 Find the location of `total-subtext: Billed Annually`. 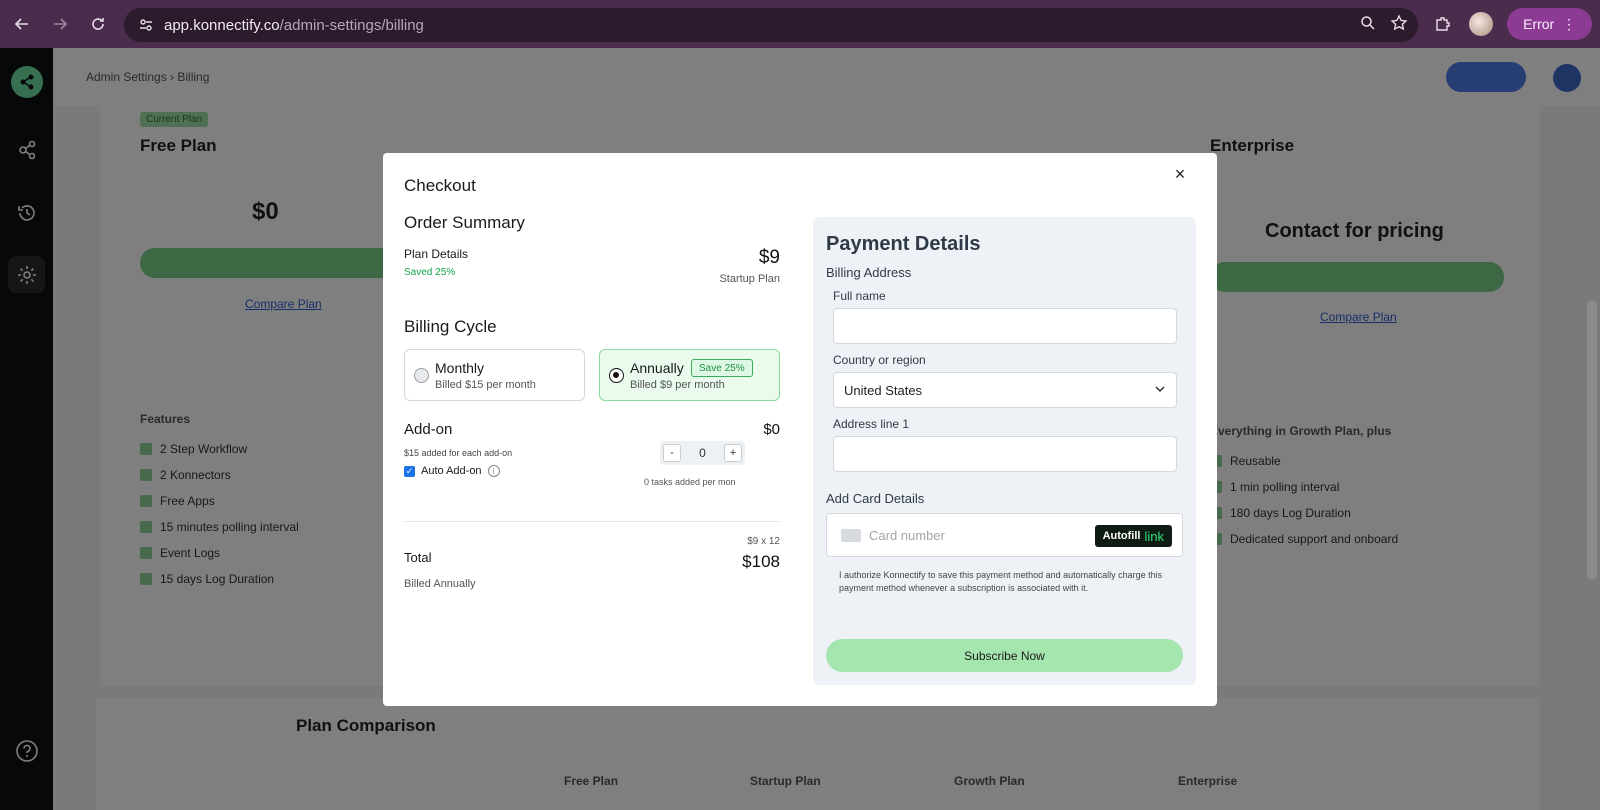

total-subtext: Billed Annually is located at coordinates (440, 584).